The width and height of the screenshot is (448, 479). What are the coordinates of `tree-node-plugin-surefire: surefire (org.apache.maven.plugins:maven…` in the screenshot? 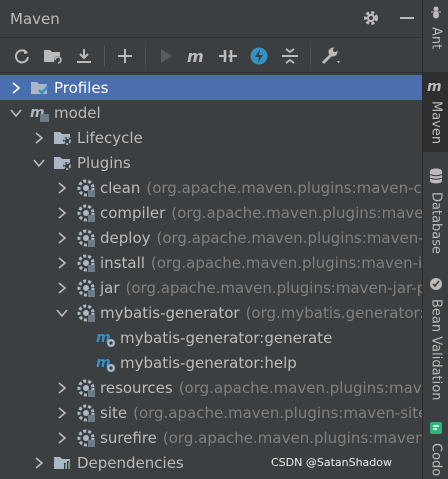 It's located at (211, 437).